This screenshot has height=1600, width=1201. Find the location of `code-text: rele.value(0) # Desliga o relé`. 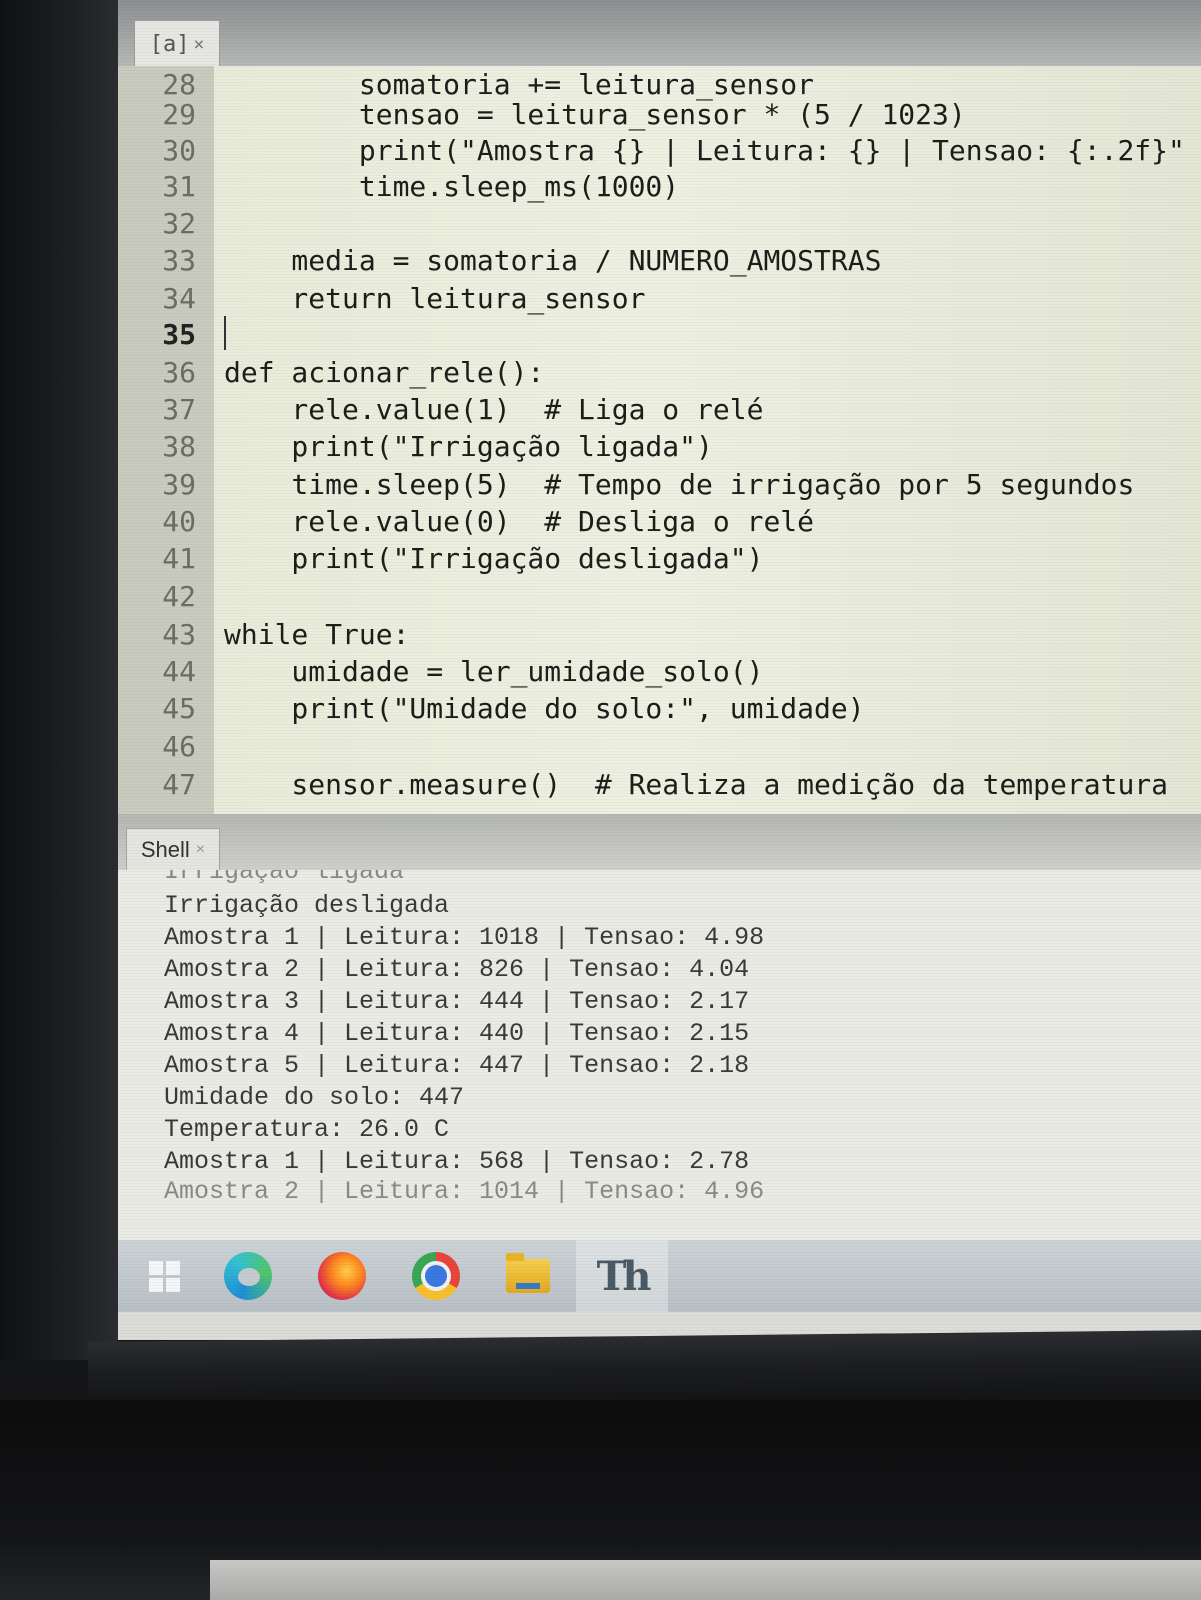

code-text: rele.value(0) # Desliga o relé is located at coordinates (519, 521).